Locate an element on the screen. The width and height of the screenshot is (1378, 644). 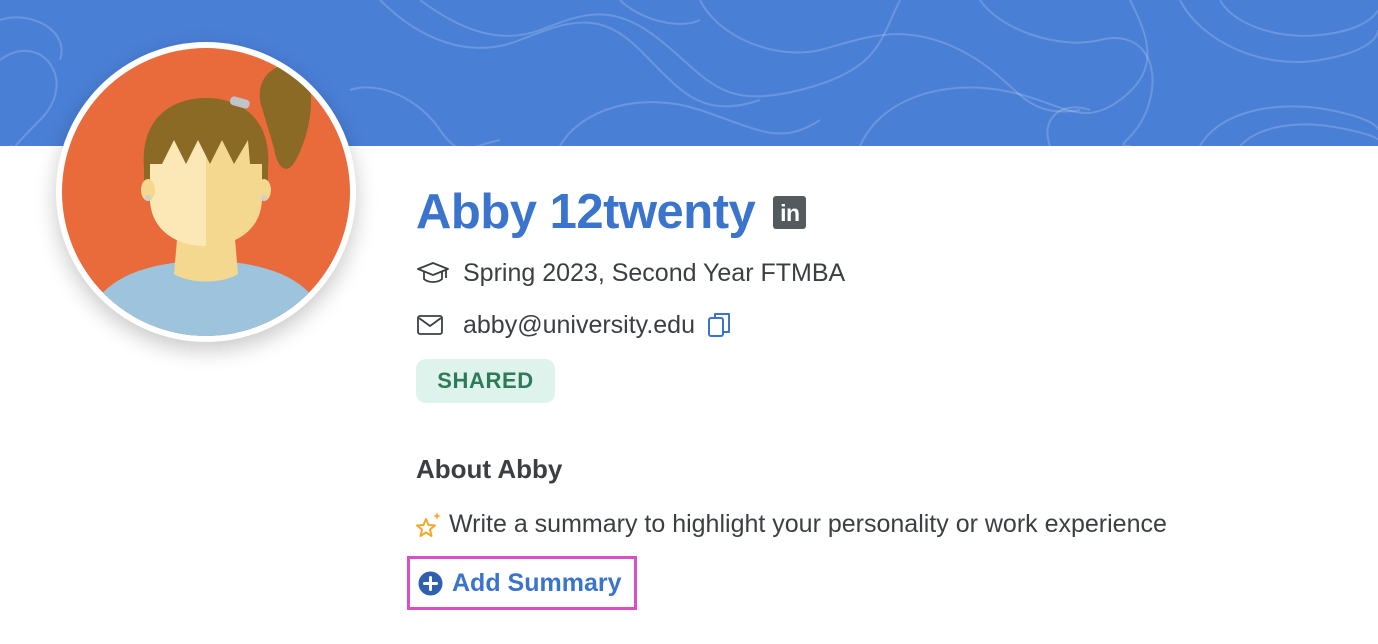
envelope-icon is located at coordinates (433, 325).